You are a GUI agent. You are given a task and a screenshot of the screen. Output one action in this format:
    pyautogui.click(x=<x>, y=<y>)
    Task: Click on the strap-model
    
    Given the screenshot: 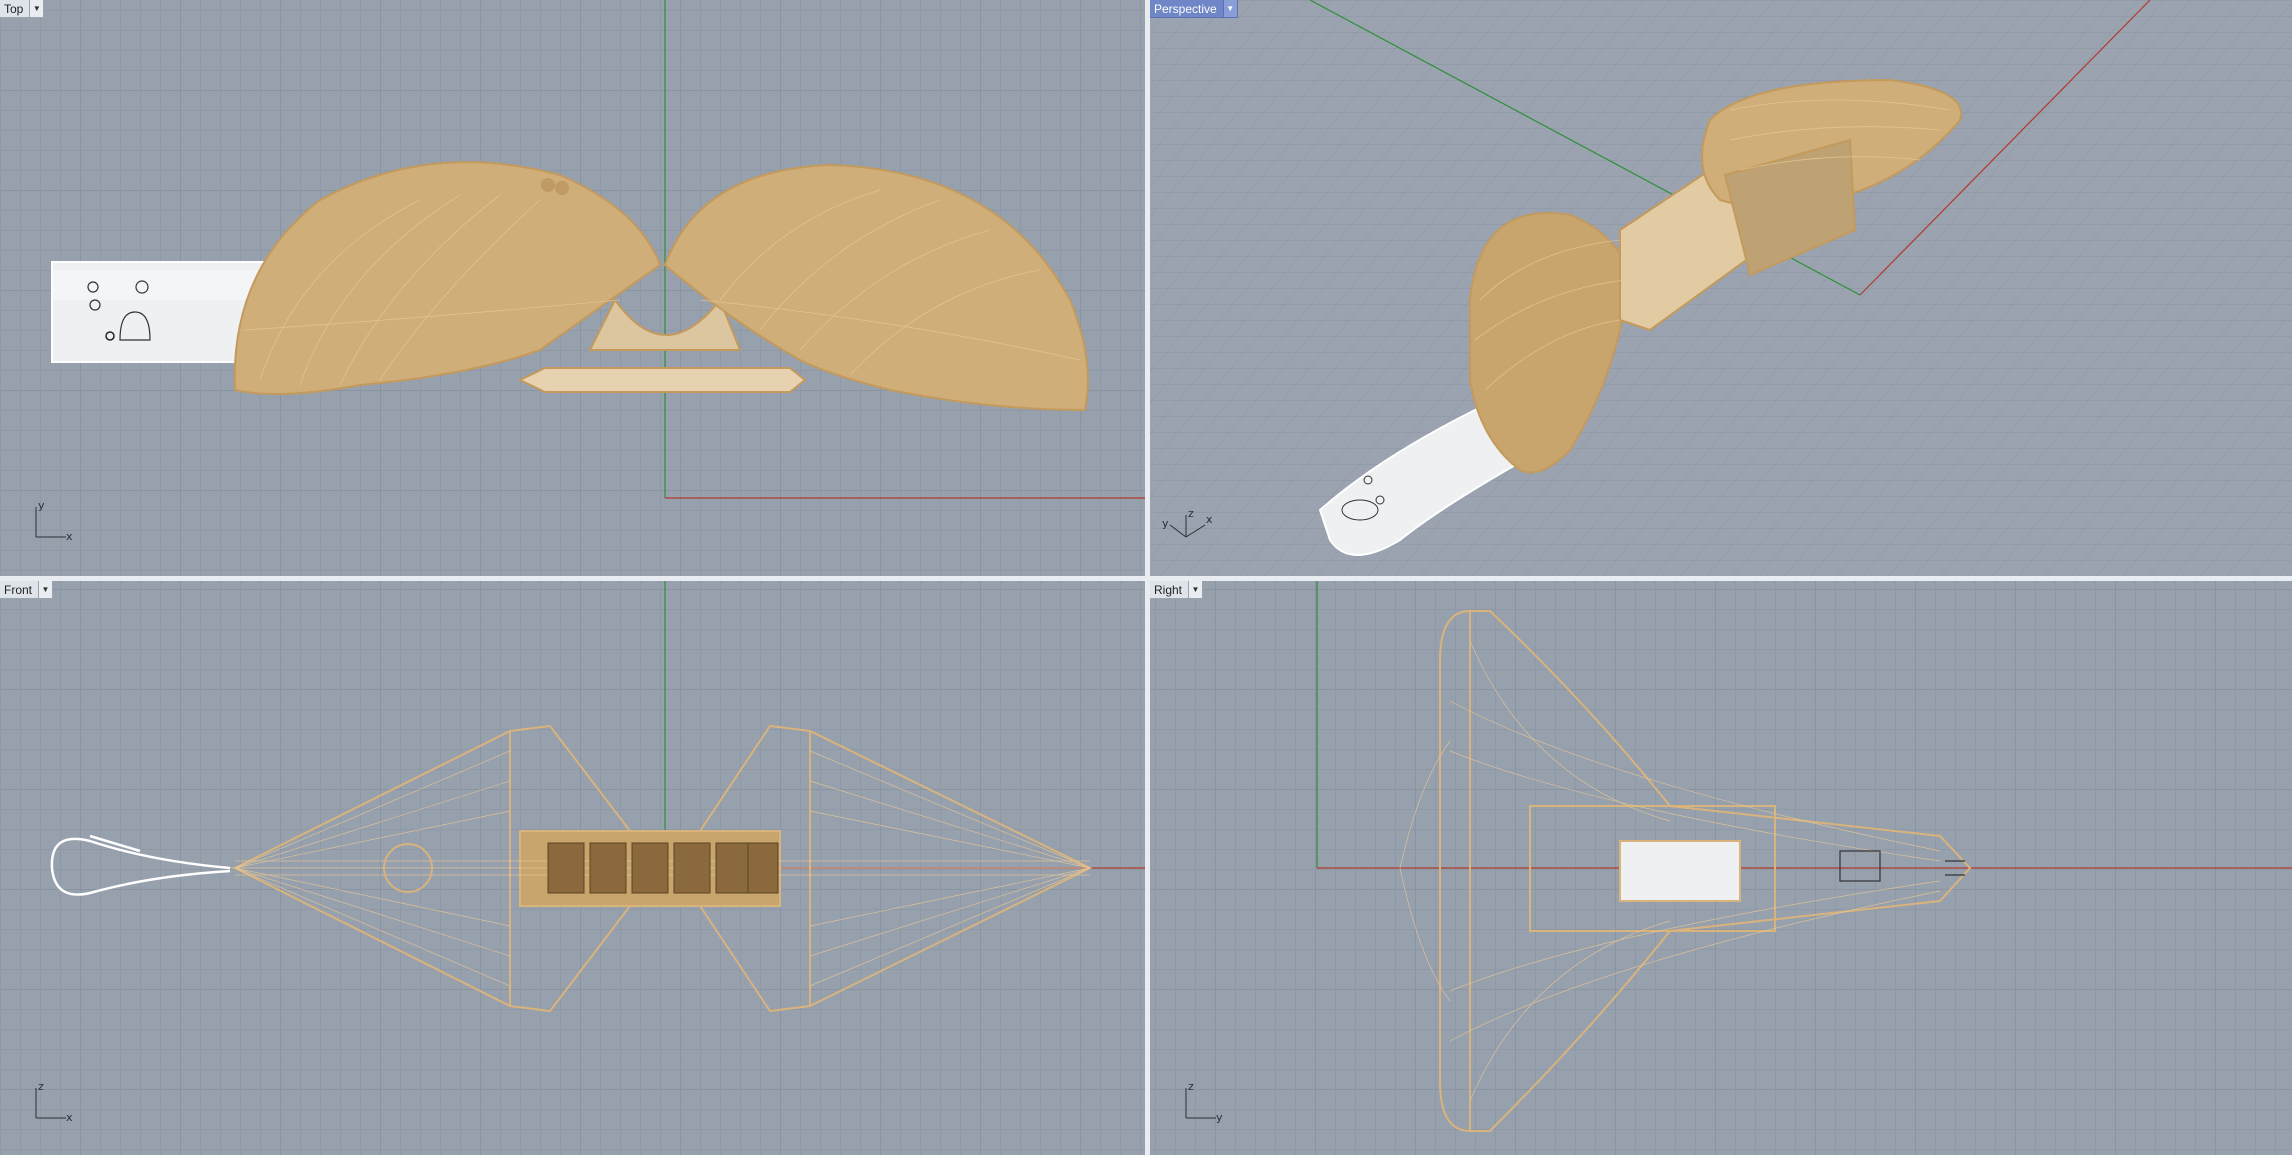 What is the action you would take?
    pyautogui.click(x=140, y=865)
    